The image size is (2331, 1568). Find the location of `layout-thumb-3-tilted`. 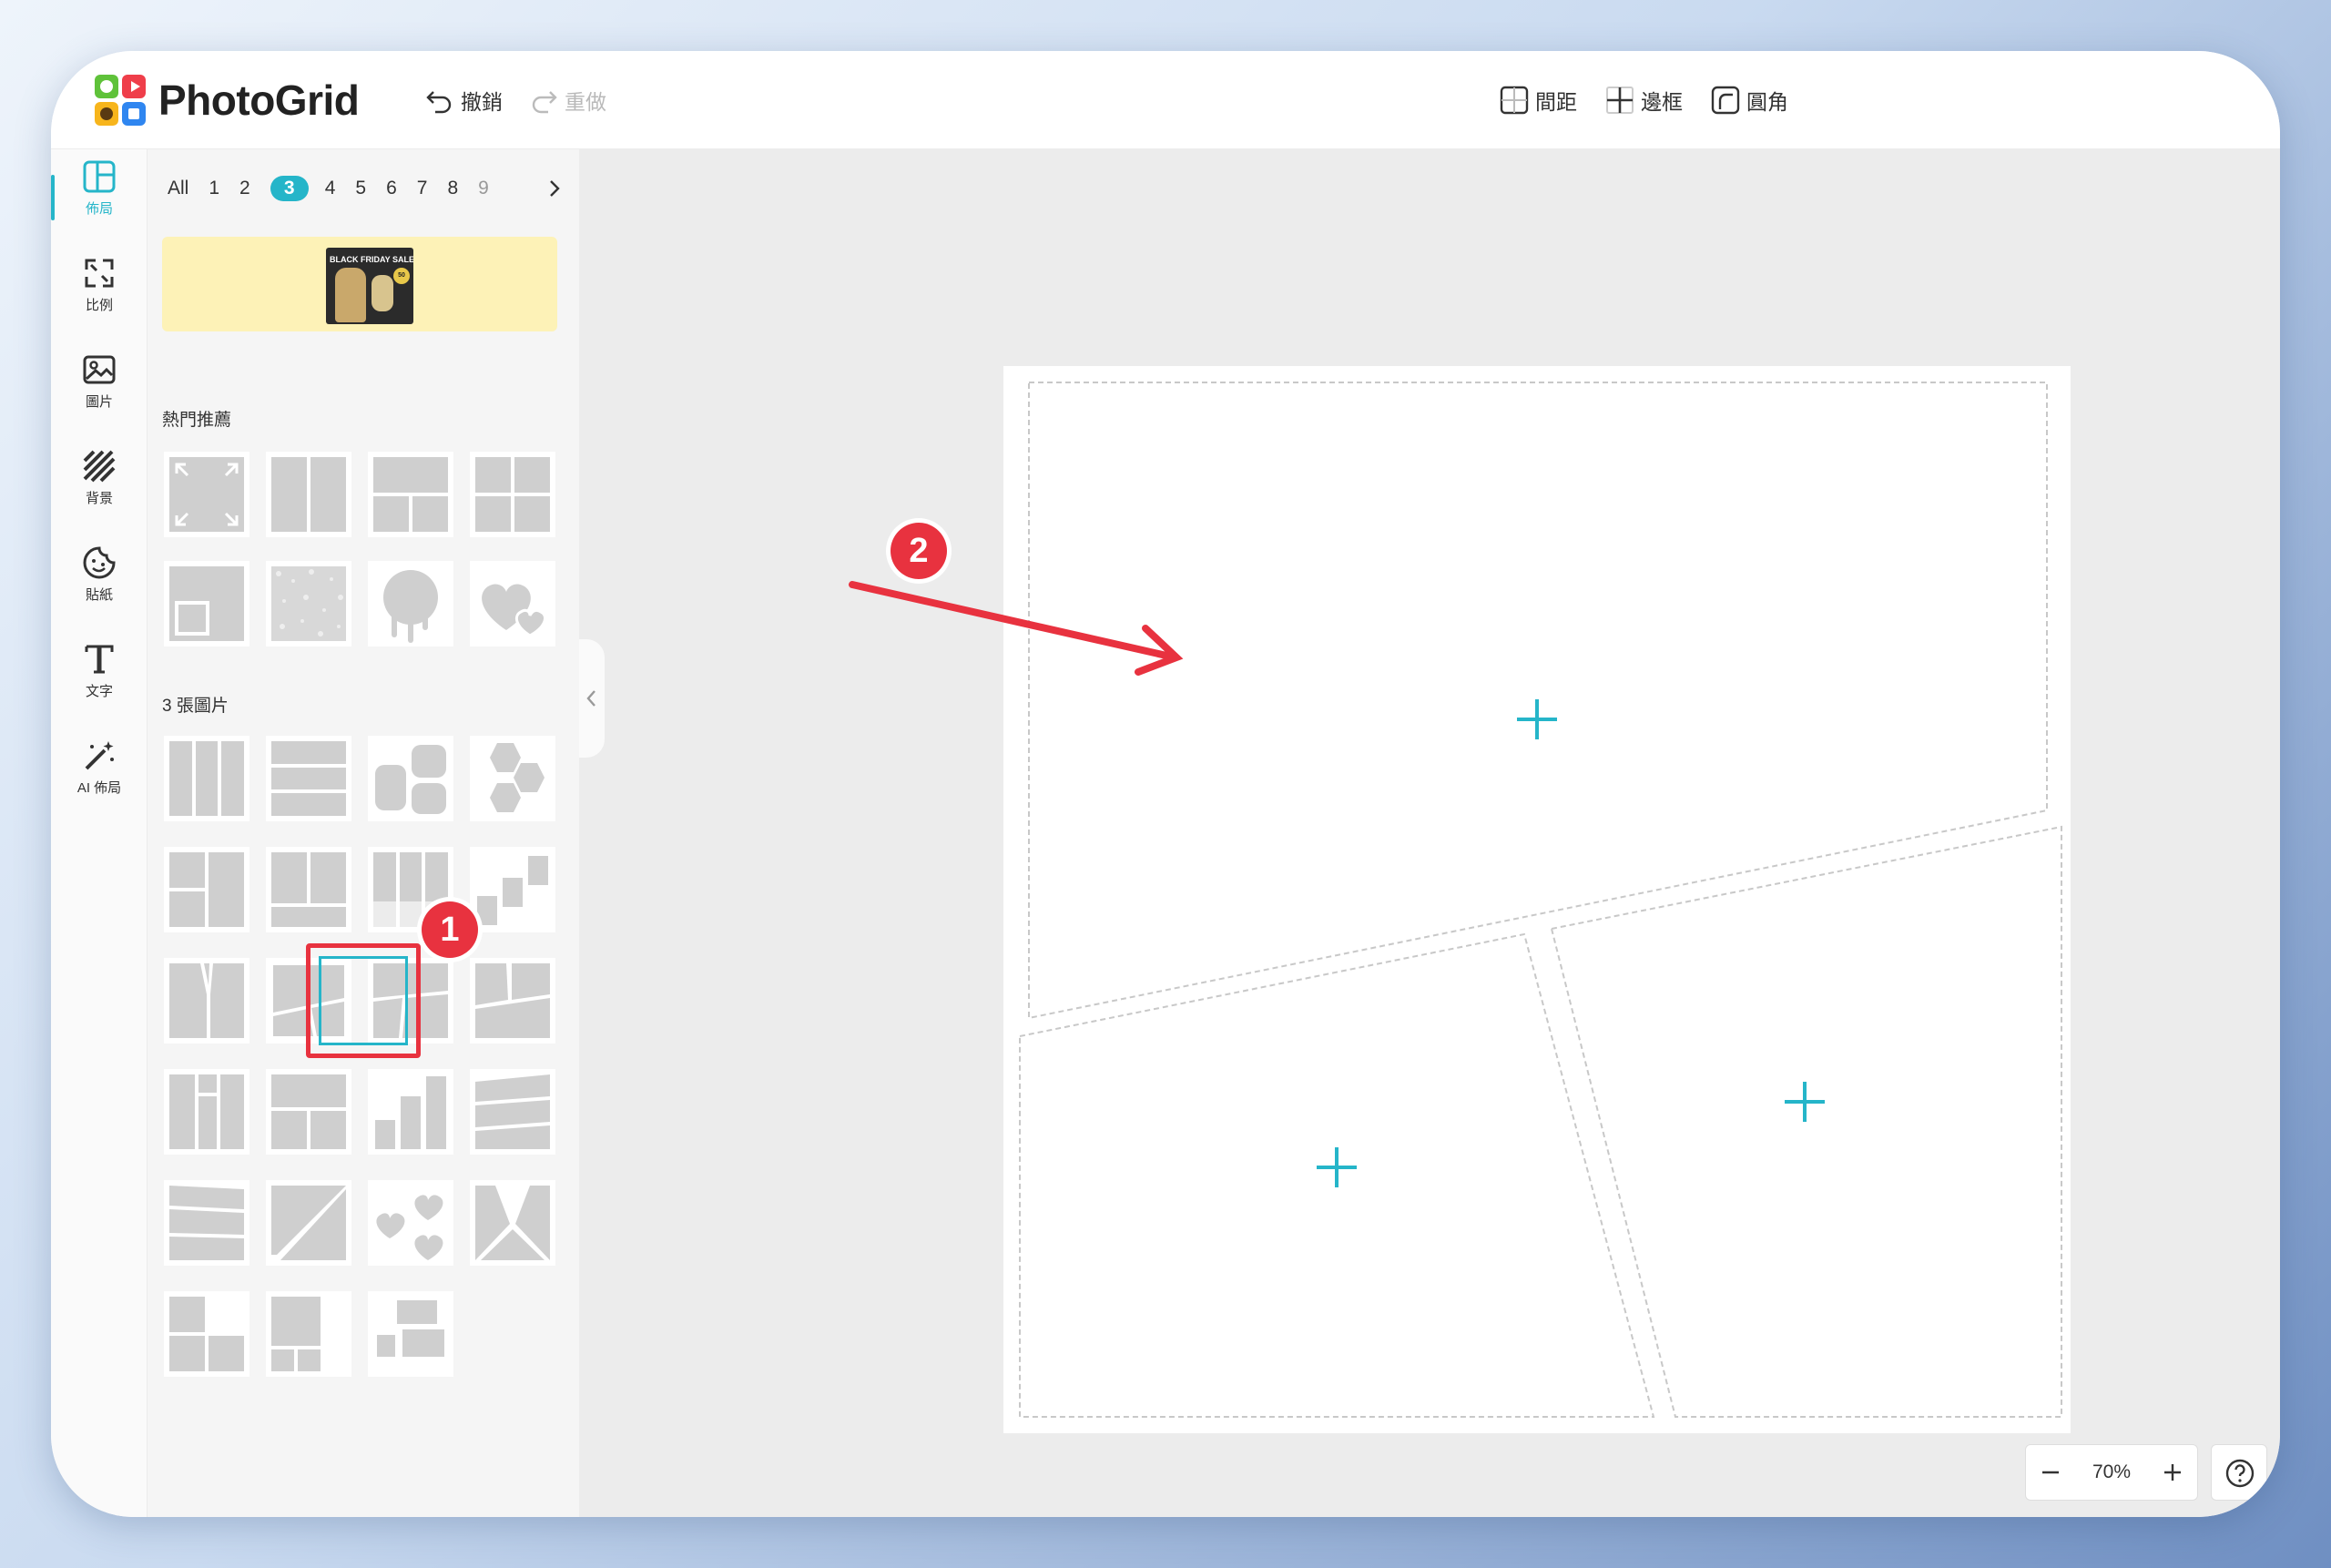

layout-thumb-3-tilted is located at coordinates (512, 1001).